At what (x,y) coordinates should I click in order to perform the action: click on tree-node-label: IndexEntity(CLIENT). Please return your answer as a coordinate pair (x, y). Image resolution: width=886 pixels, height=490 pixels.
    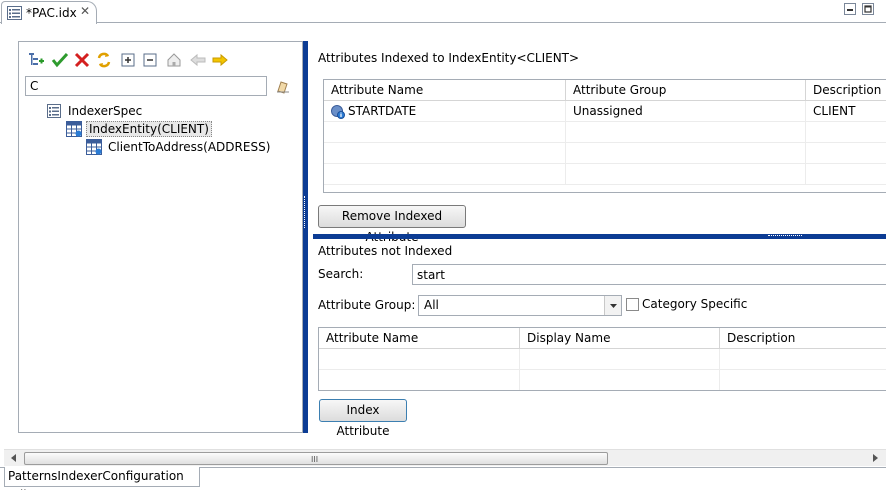
    Looking at the image, I should click on (149, 129).